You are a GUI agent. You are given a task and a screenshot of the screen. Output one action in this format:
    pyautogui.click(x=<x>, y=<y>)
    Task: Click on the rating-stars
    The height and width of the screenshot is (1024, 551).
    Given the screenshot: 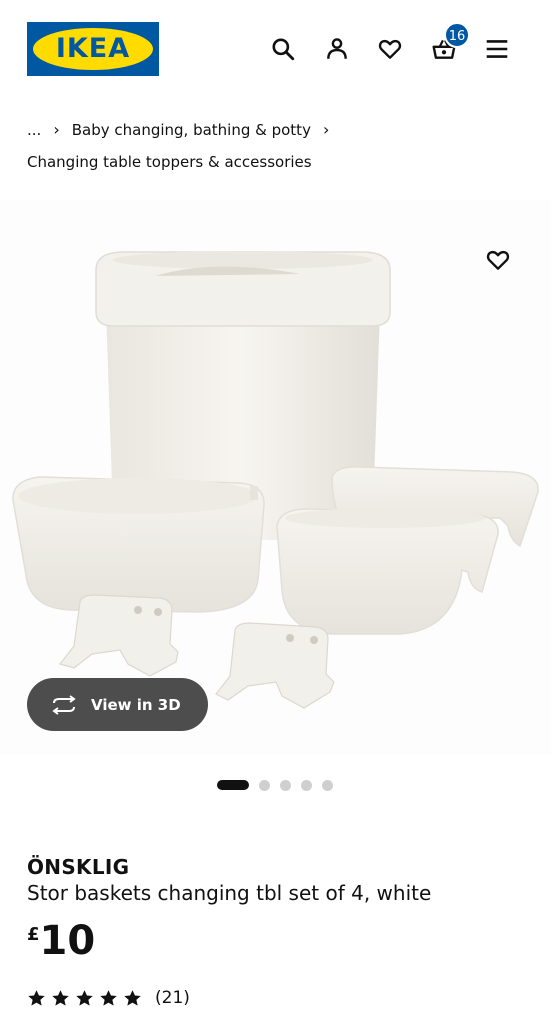 What is the action you would take?
    pyautogui.click(x=87, y=998)
    